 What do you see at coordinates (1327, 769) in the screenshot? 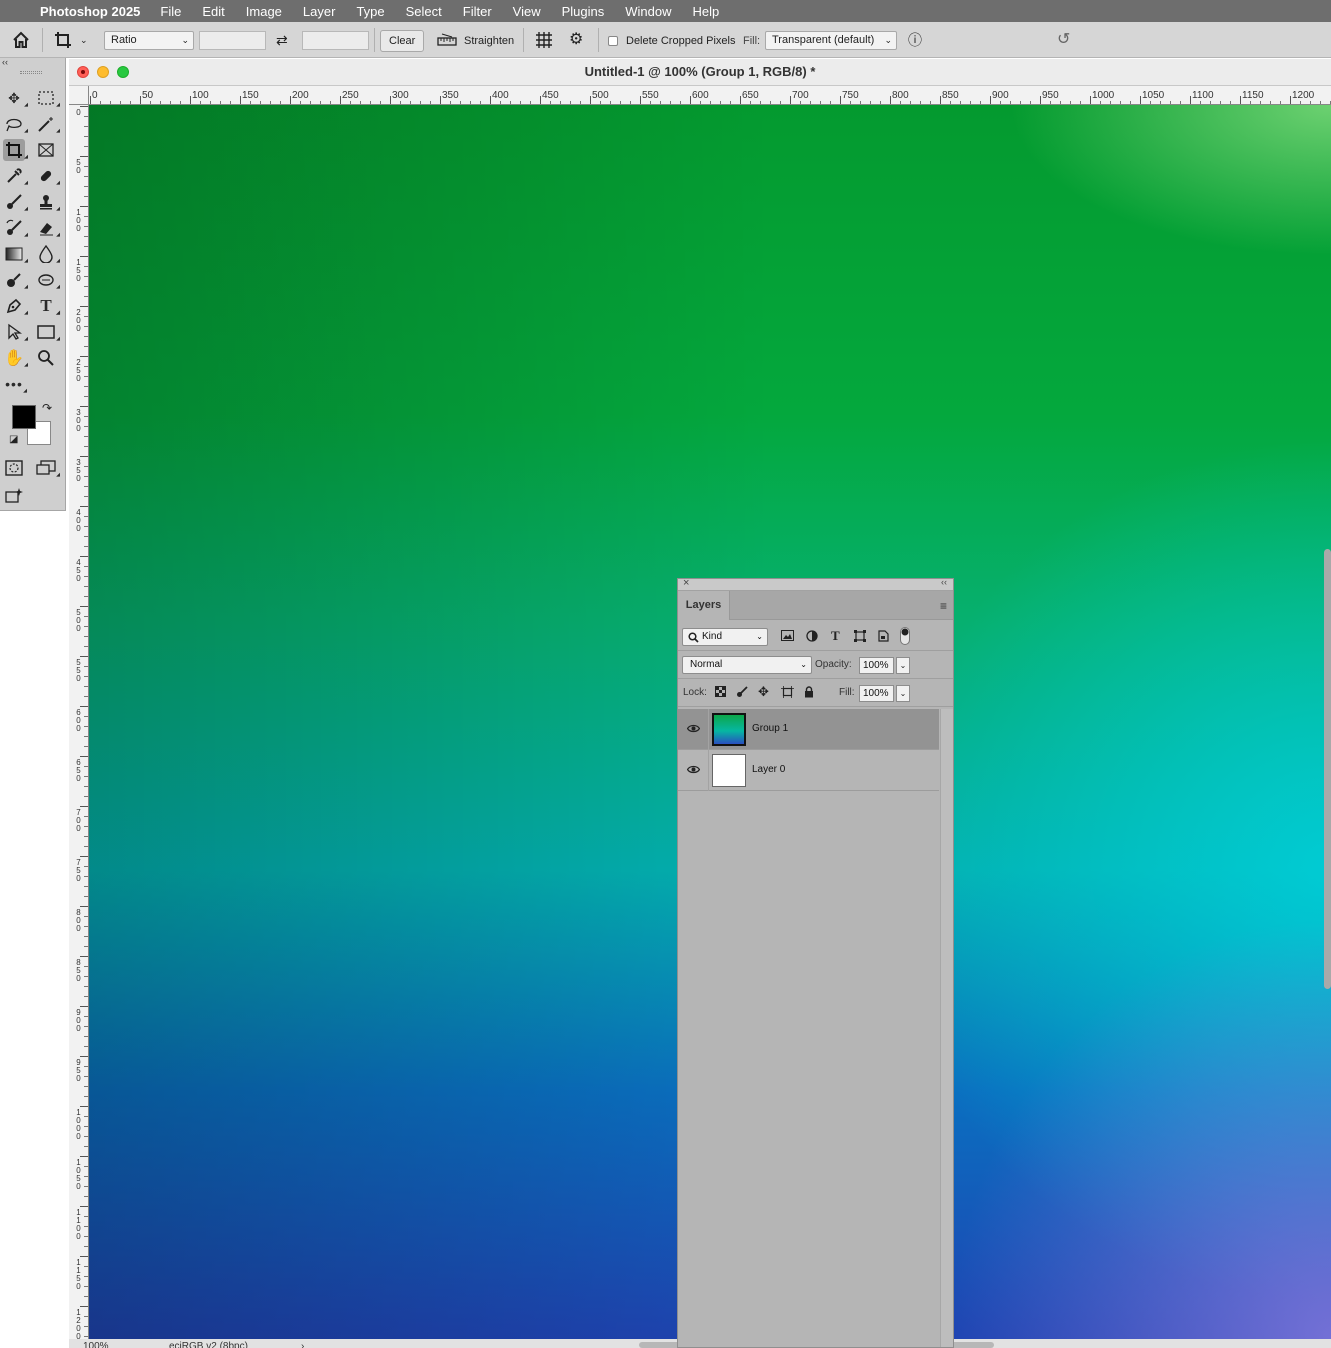
I see `vertical-scrollbar` at bounding box center [1327, 769].